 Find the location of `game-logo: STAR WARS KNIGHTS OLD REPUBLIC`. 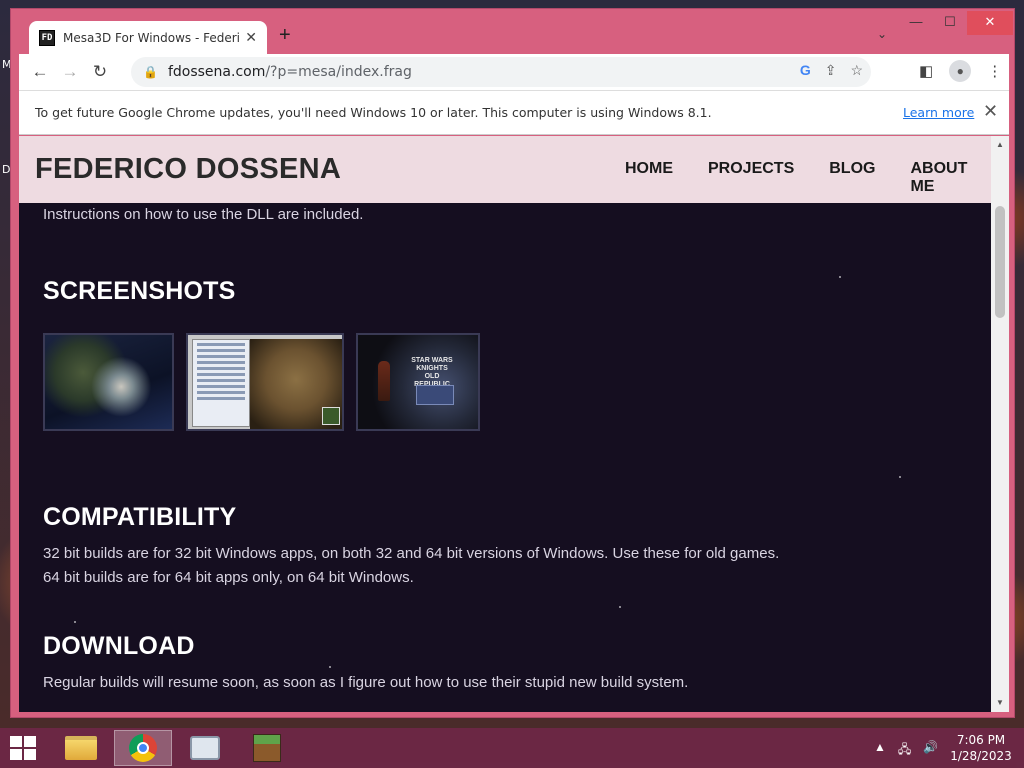

game-logo: STAR WARS KNIGHTS OLD REPUBLIC is located at coordinates (432, 372).